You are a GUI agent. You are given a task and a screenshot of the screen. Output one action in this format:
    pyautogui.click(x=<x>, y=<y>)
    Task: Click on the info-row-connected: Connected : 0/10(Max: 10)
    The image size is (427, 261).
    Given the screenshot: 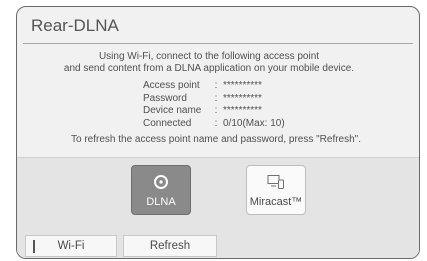 What is the action you would take?
    pyautogui.click(x=214, y=124)
    